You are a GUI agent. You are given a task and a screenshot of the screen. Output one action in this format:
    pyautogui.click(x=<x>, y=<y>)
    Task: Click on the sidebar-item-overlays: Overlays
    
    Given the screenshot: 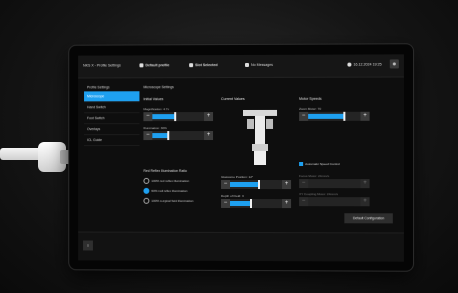 What is the action you would take?
    pyautogui.click(x=111, y=129)
    